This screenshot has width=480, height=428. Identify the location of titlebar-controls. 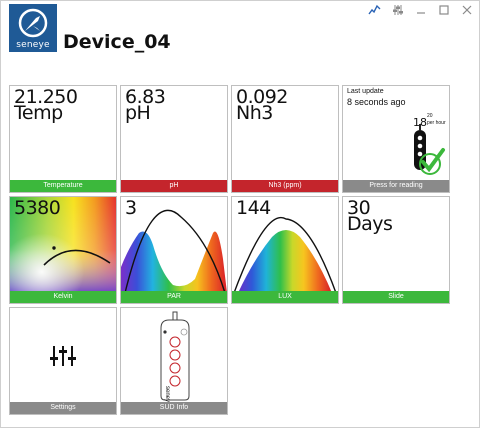
(420, 10).